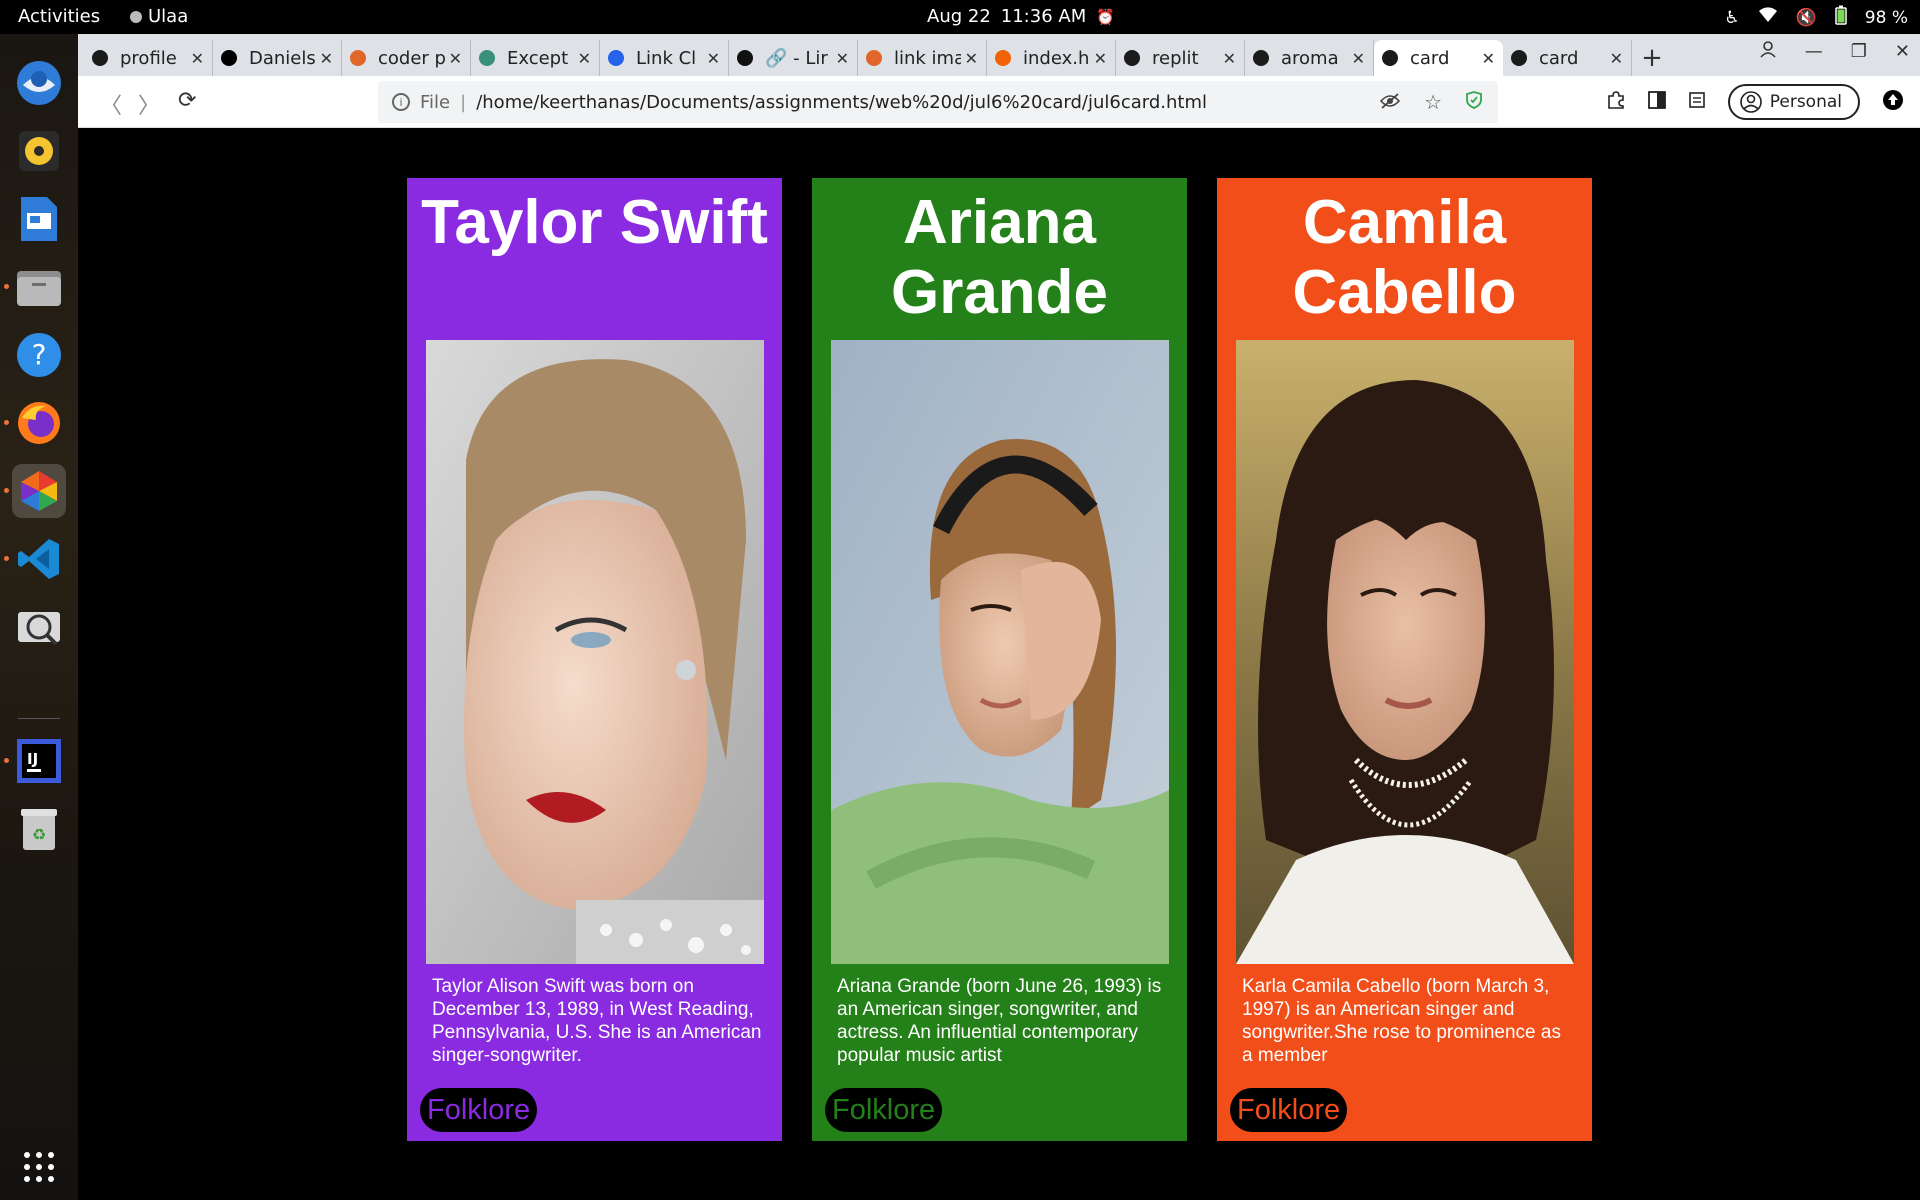  I want to click on wifi-icon, so click(1768, 17).